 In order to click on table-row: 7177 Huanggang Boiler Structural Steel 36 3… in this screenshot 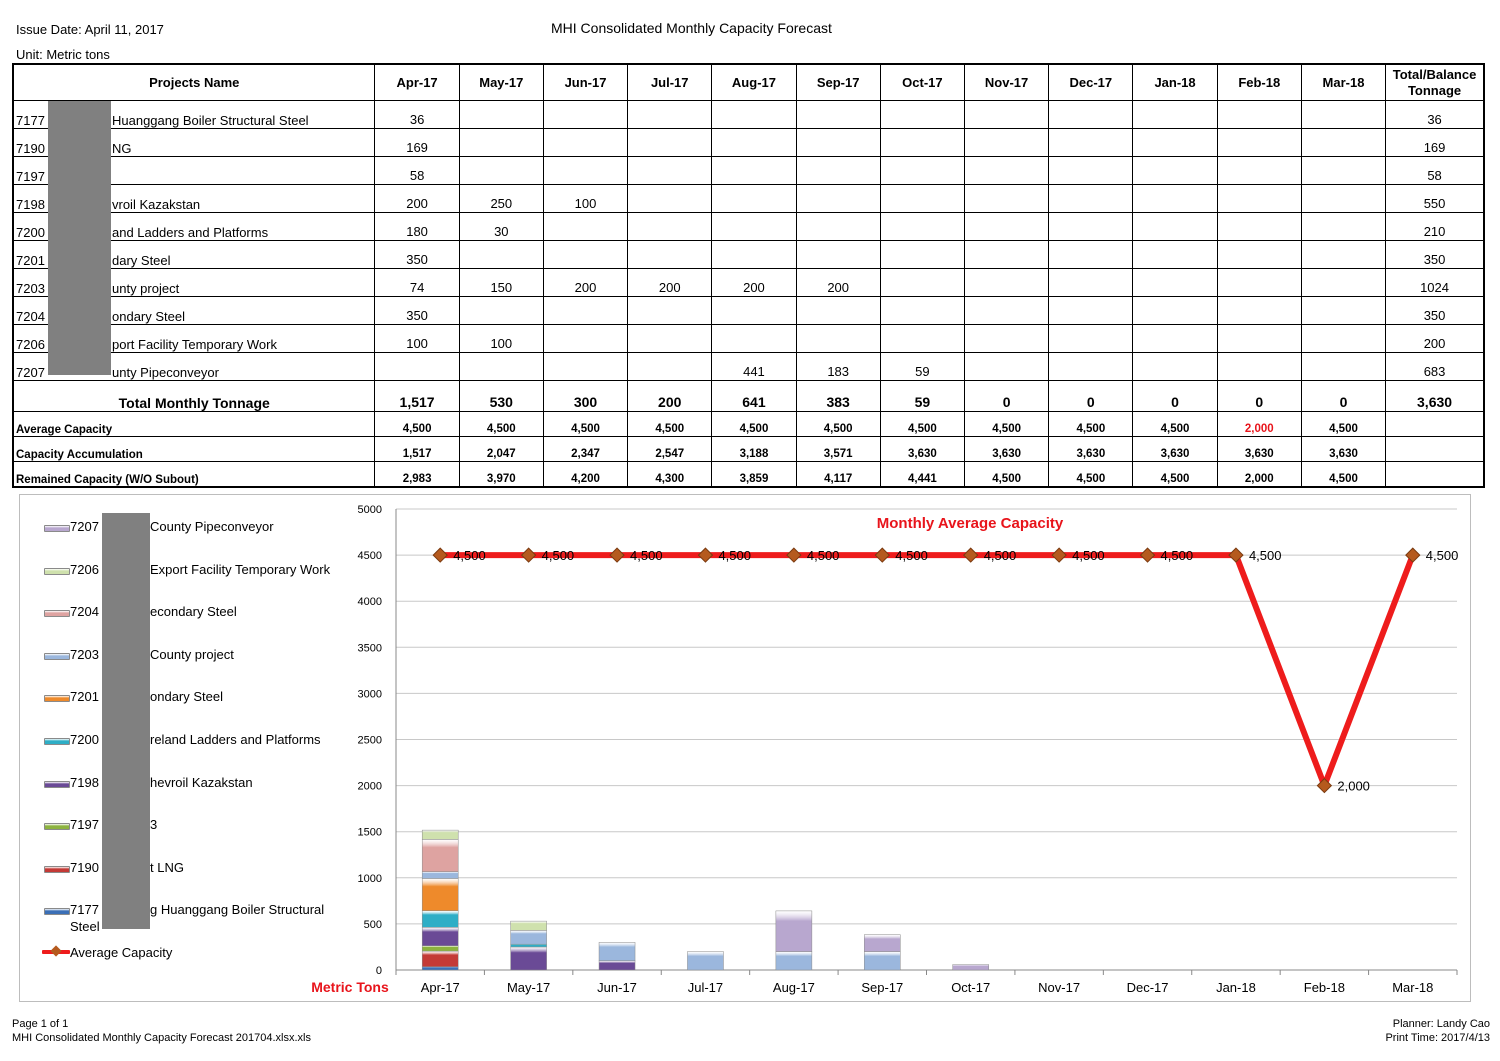, I will do `click(748, 114)`.